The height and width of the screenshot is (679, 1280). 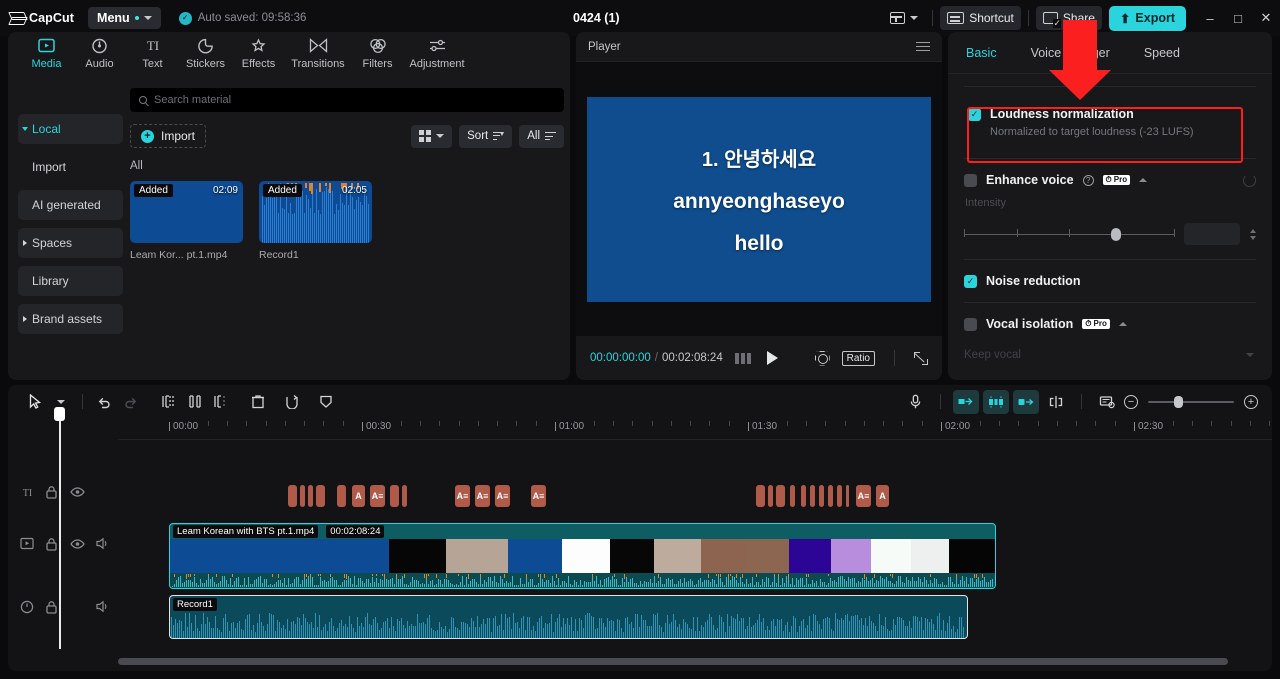 What do you see at coordinates (258, 53) in the screenshot?
I see `tab-effects: Effects` at bounding box center [258, 53].